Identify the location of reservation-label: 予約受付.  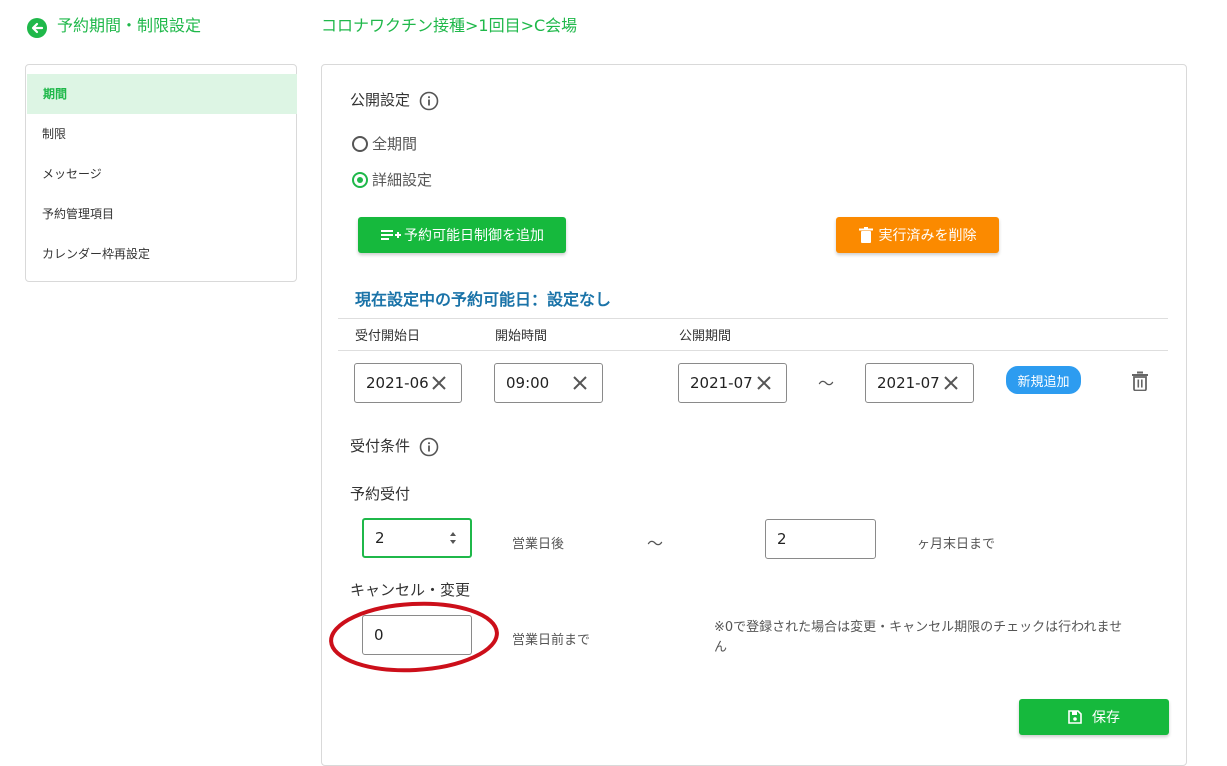
(380, 494).